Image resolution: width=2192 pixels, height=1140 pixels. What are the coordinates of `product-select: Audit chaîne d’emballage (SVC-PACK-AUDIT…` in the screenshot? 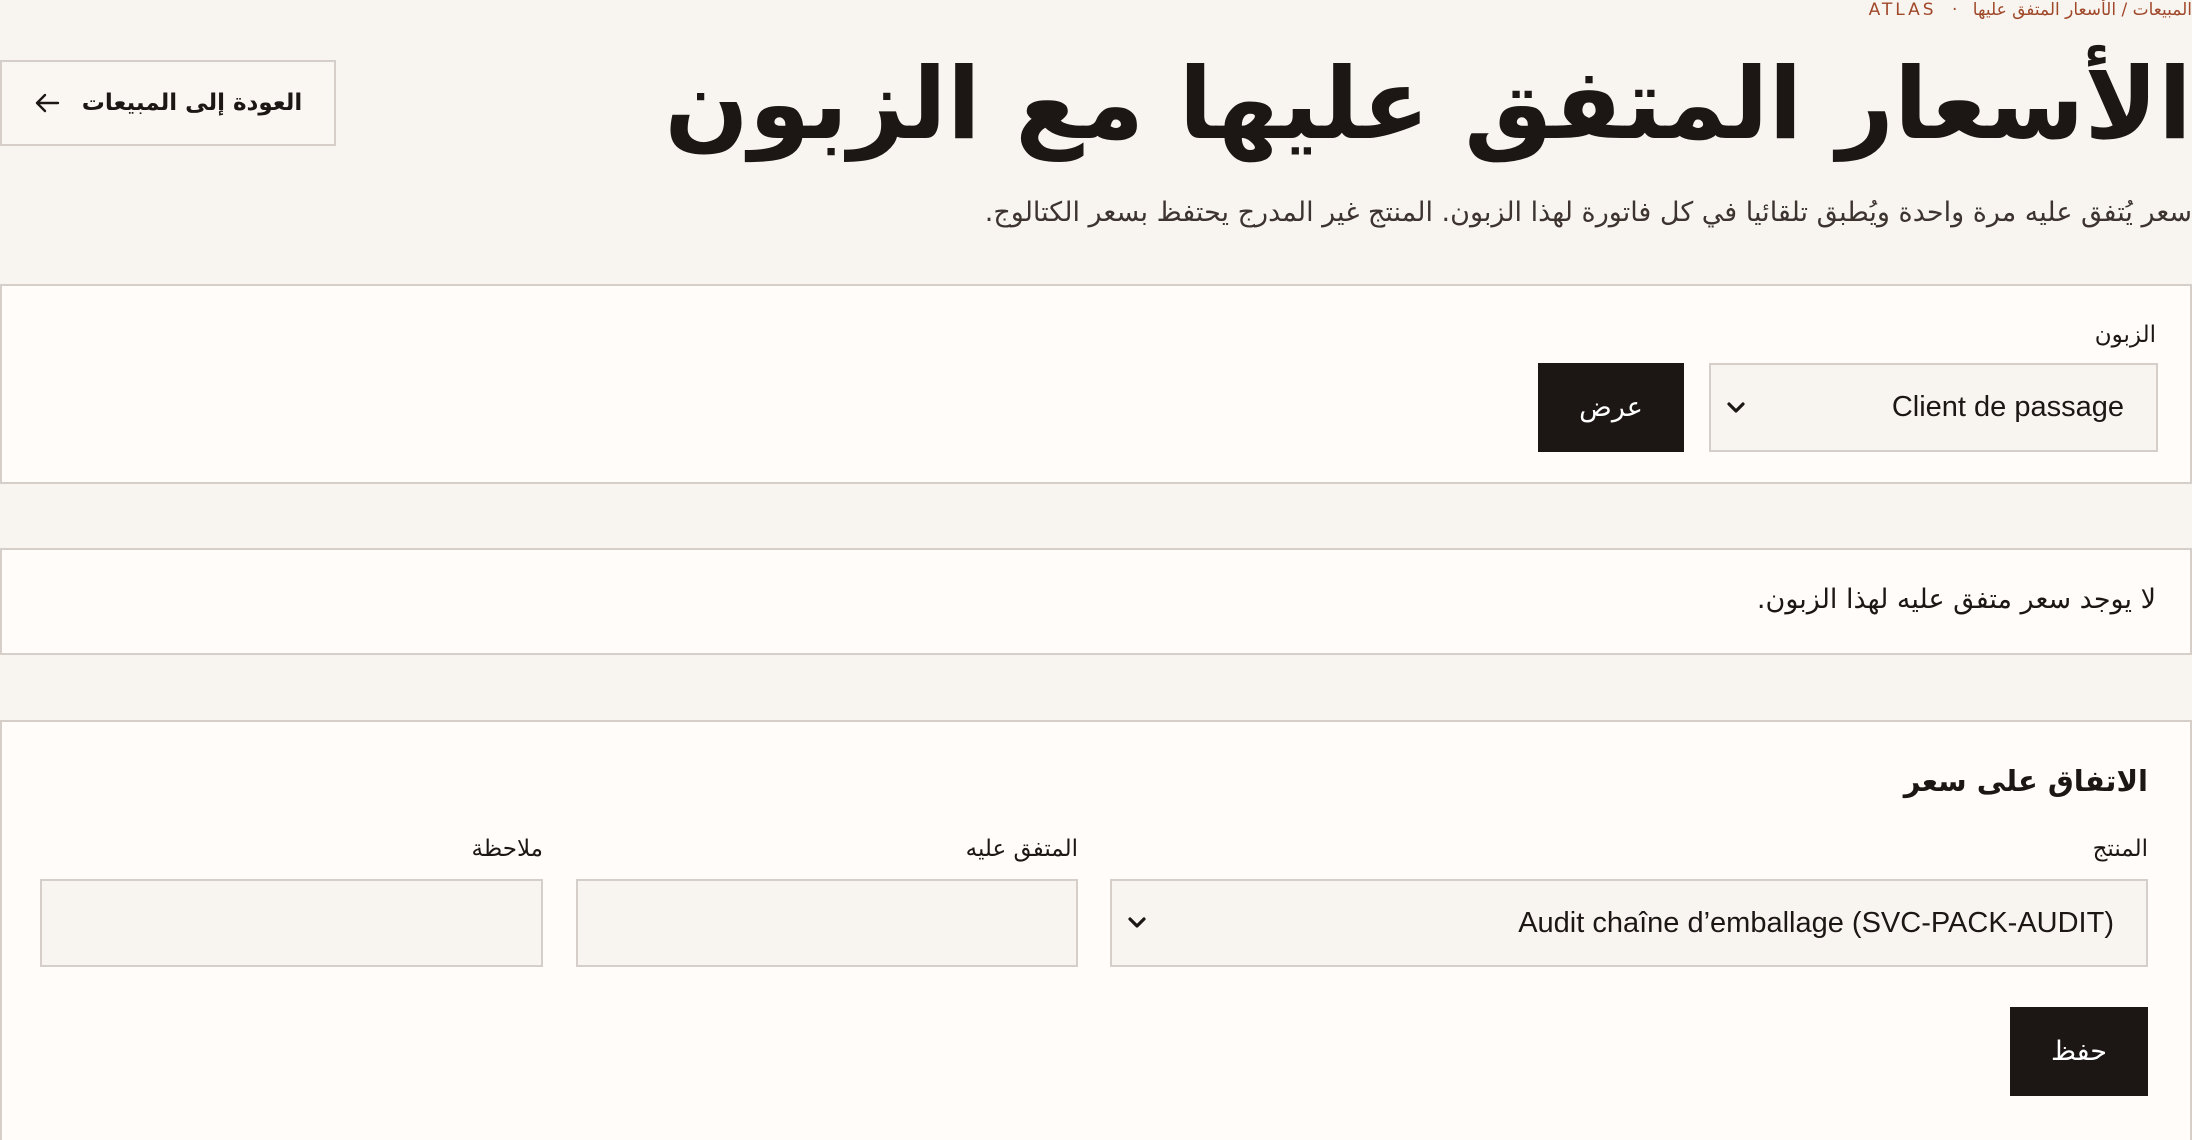 It's located at (1629, 923).